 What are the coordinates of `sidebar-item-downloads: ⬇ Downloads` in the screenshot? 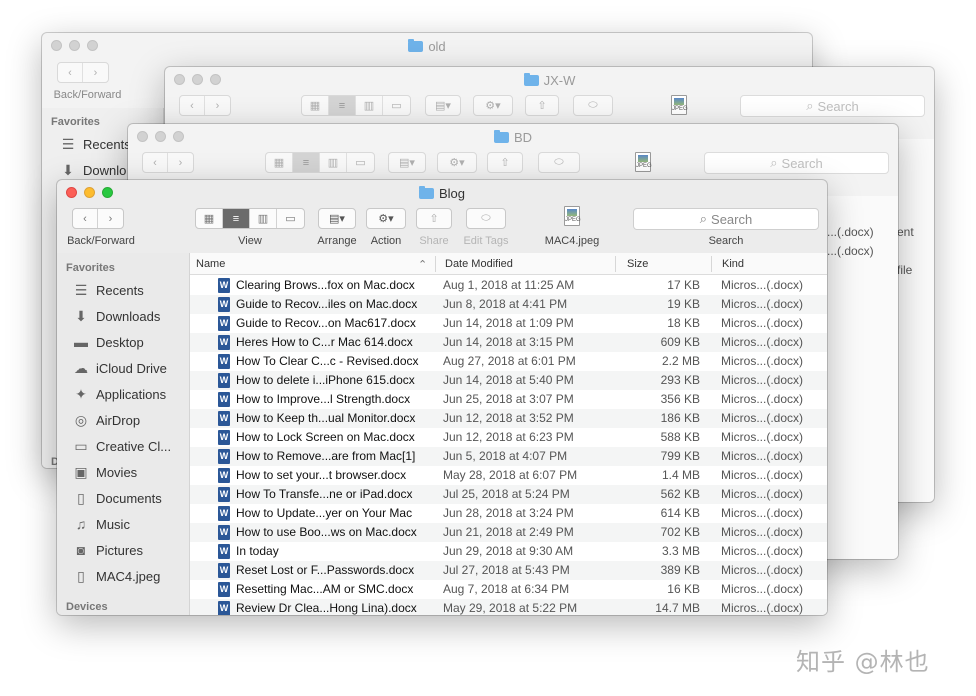 It's located at (115, 316).